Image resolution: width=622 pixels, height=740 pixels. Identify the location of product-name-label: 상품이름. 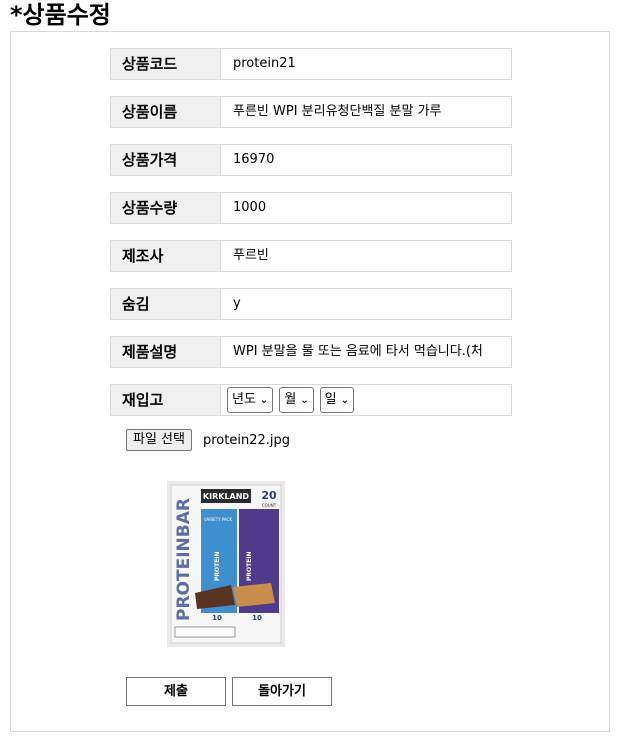
(166, 112).